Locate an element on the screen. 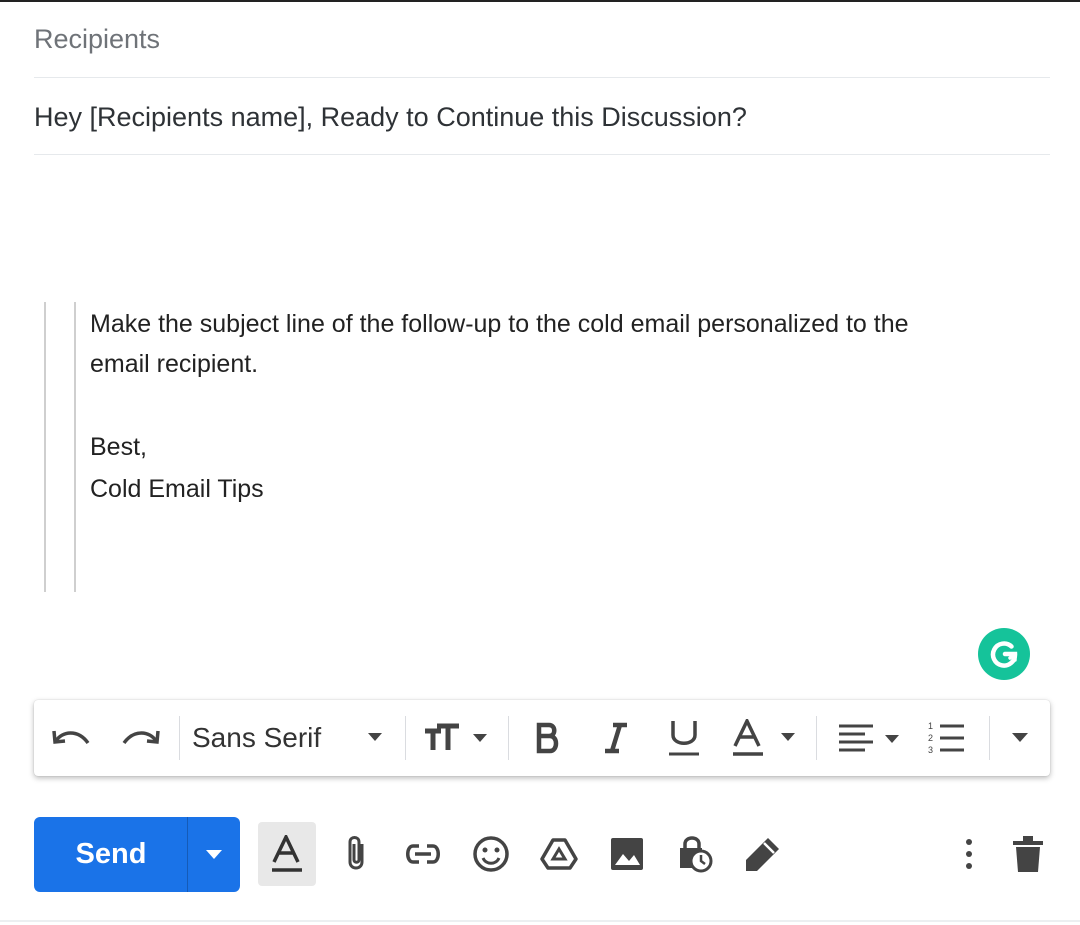  more-formatting-icon is located at coordinates (1020, 738).